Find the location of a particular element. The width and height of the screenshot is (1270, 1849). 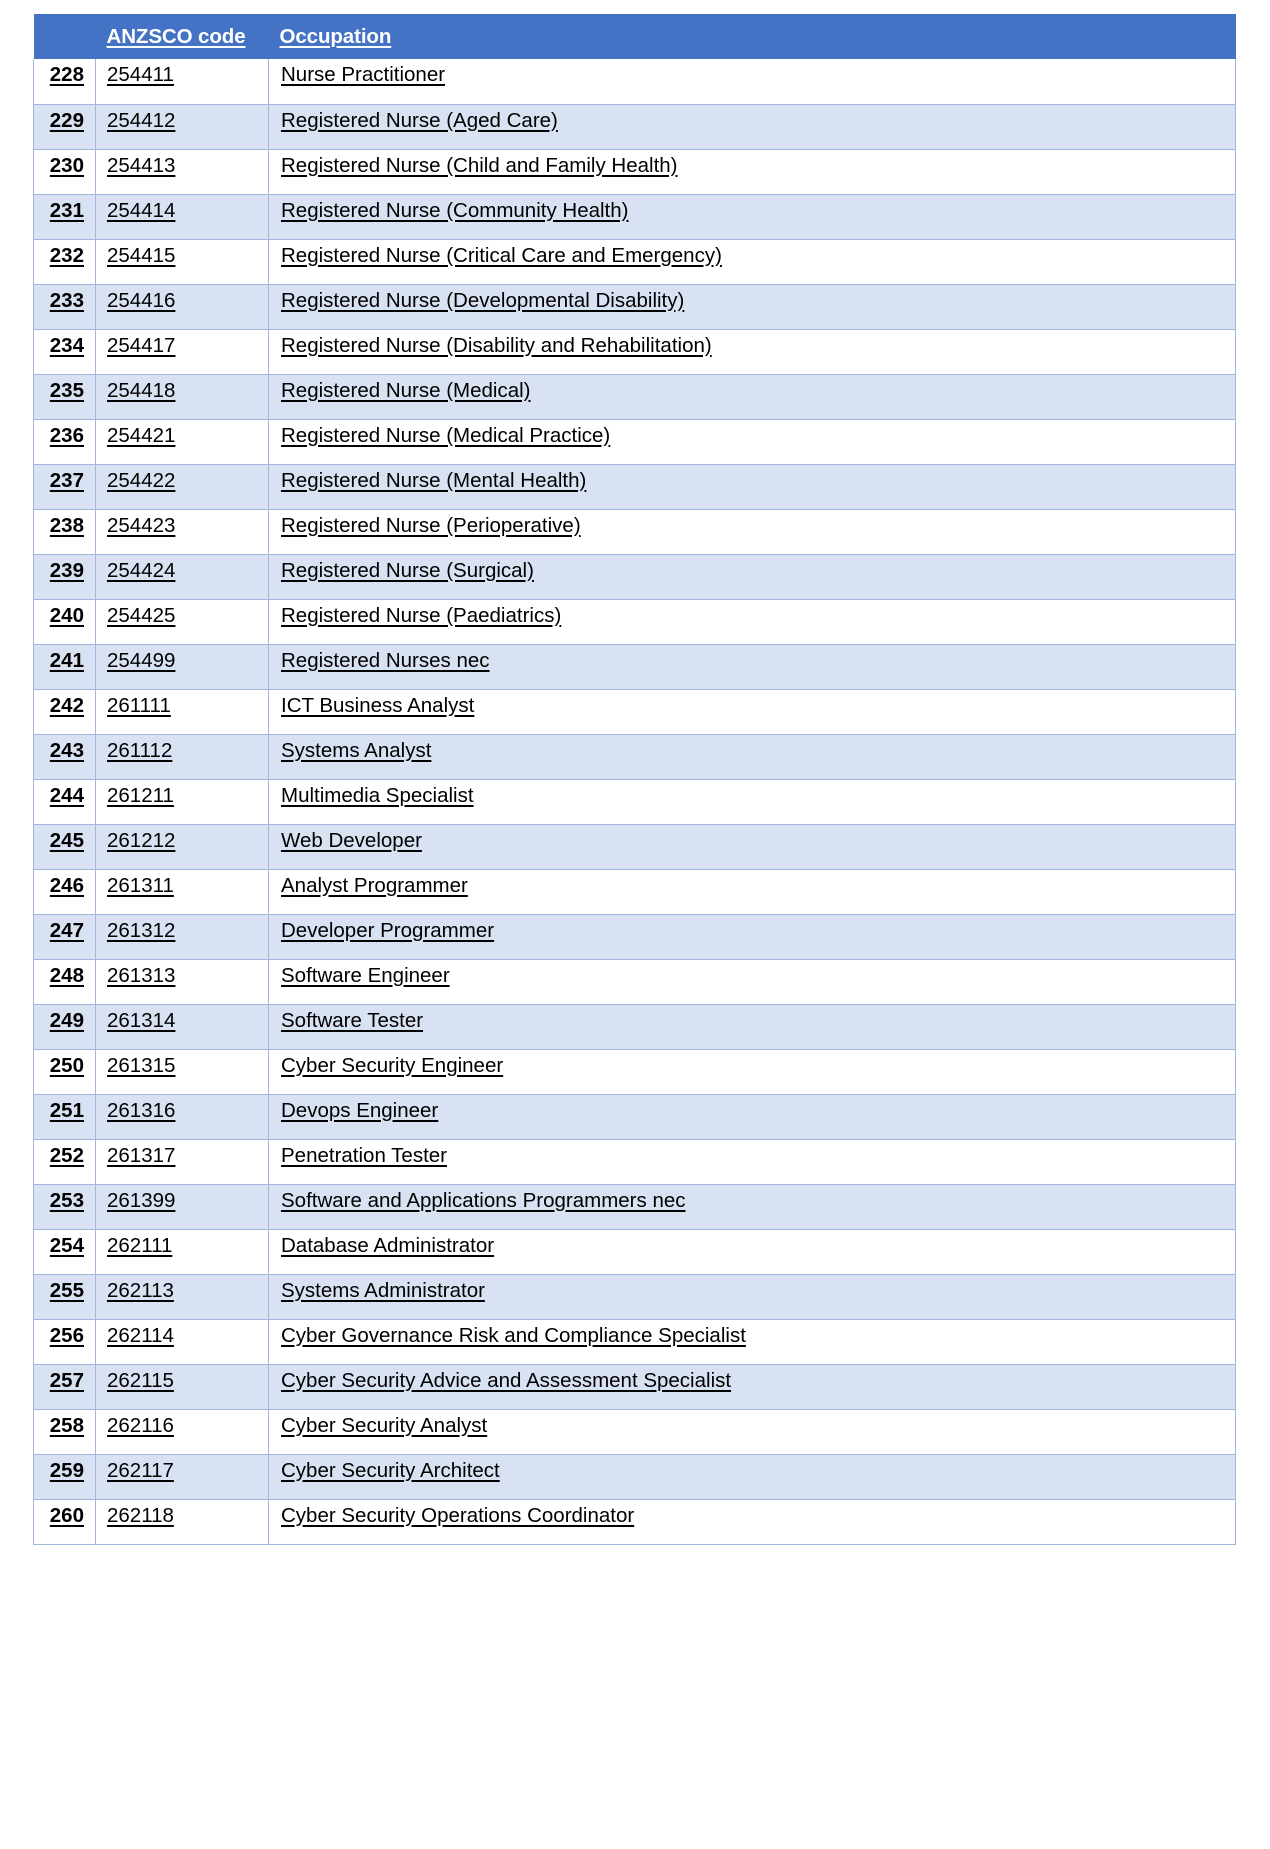

anzsco-code-text: 261313 is located at coordinates (141, 975).